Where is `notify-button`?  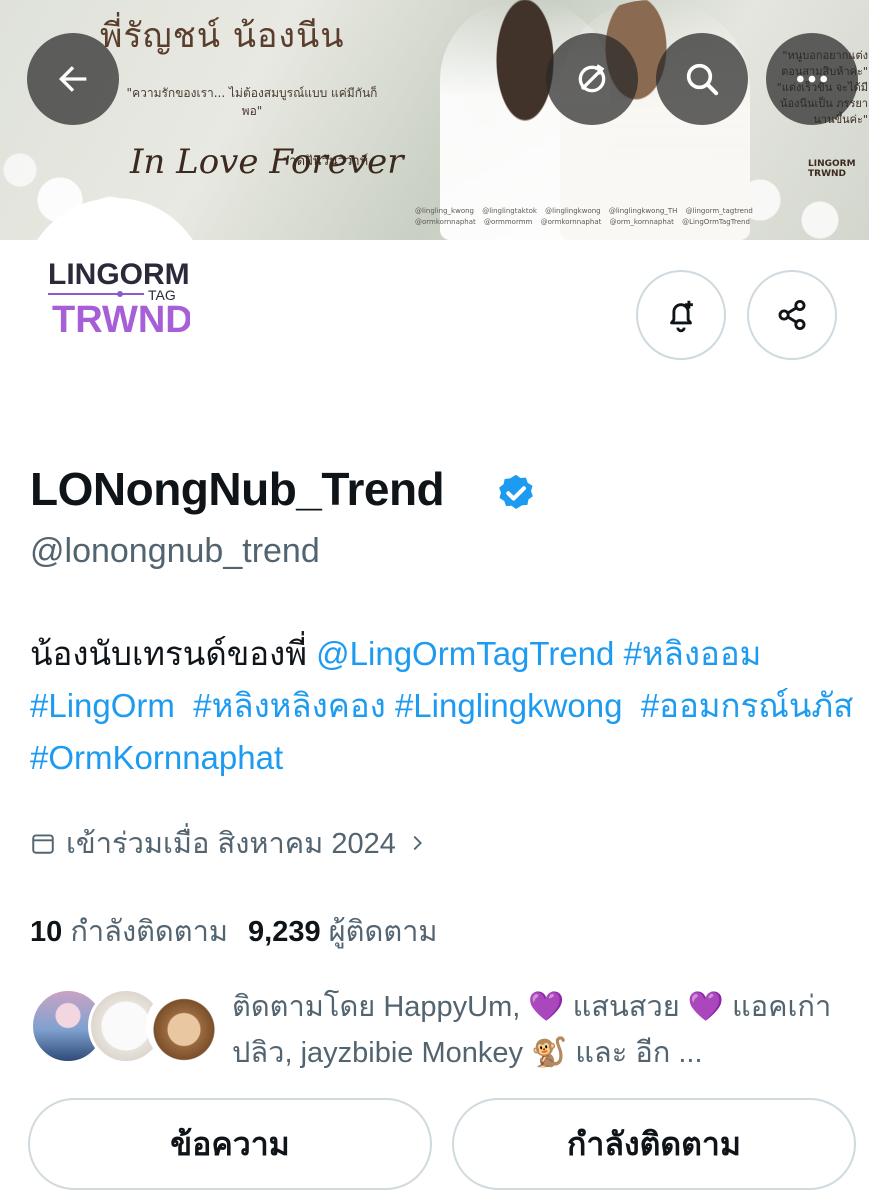 notify-button is located at coordinates (681, 315).